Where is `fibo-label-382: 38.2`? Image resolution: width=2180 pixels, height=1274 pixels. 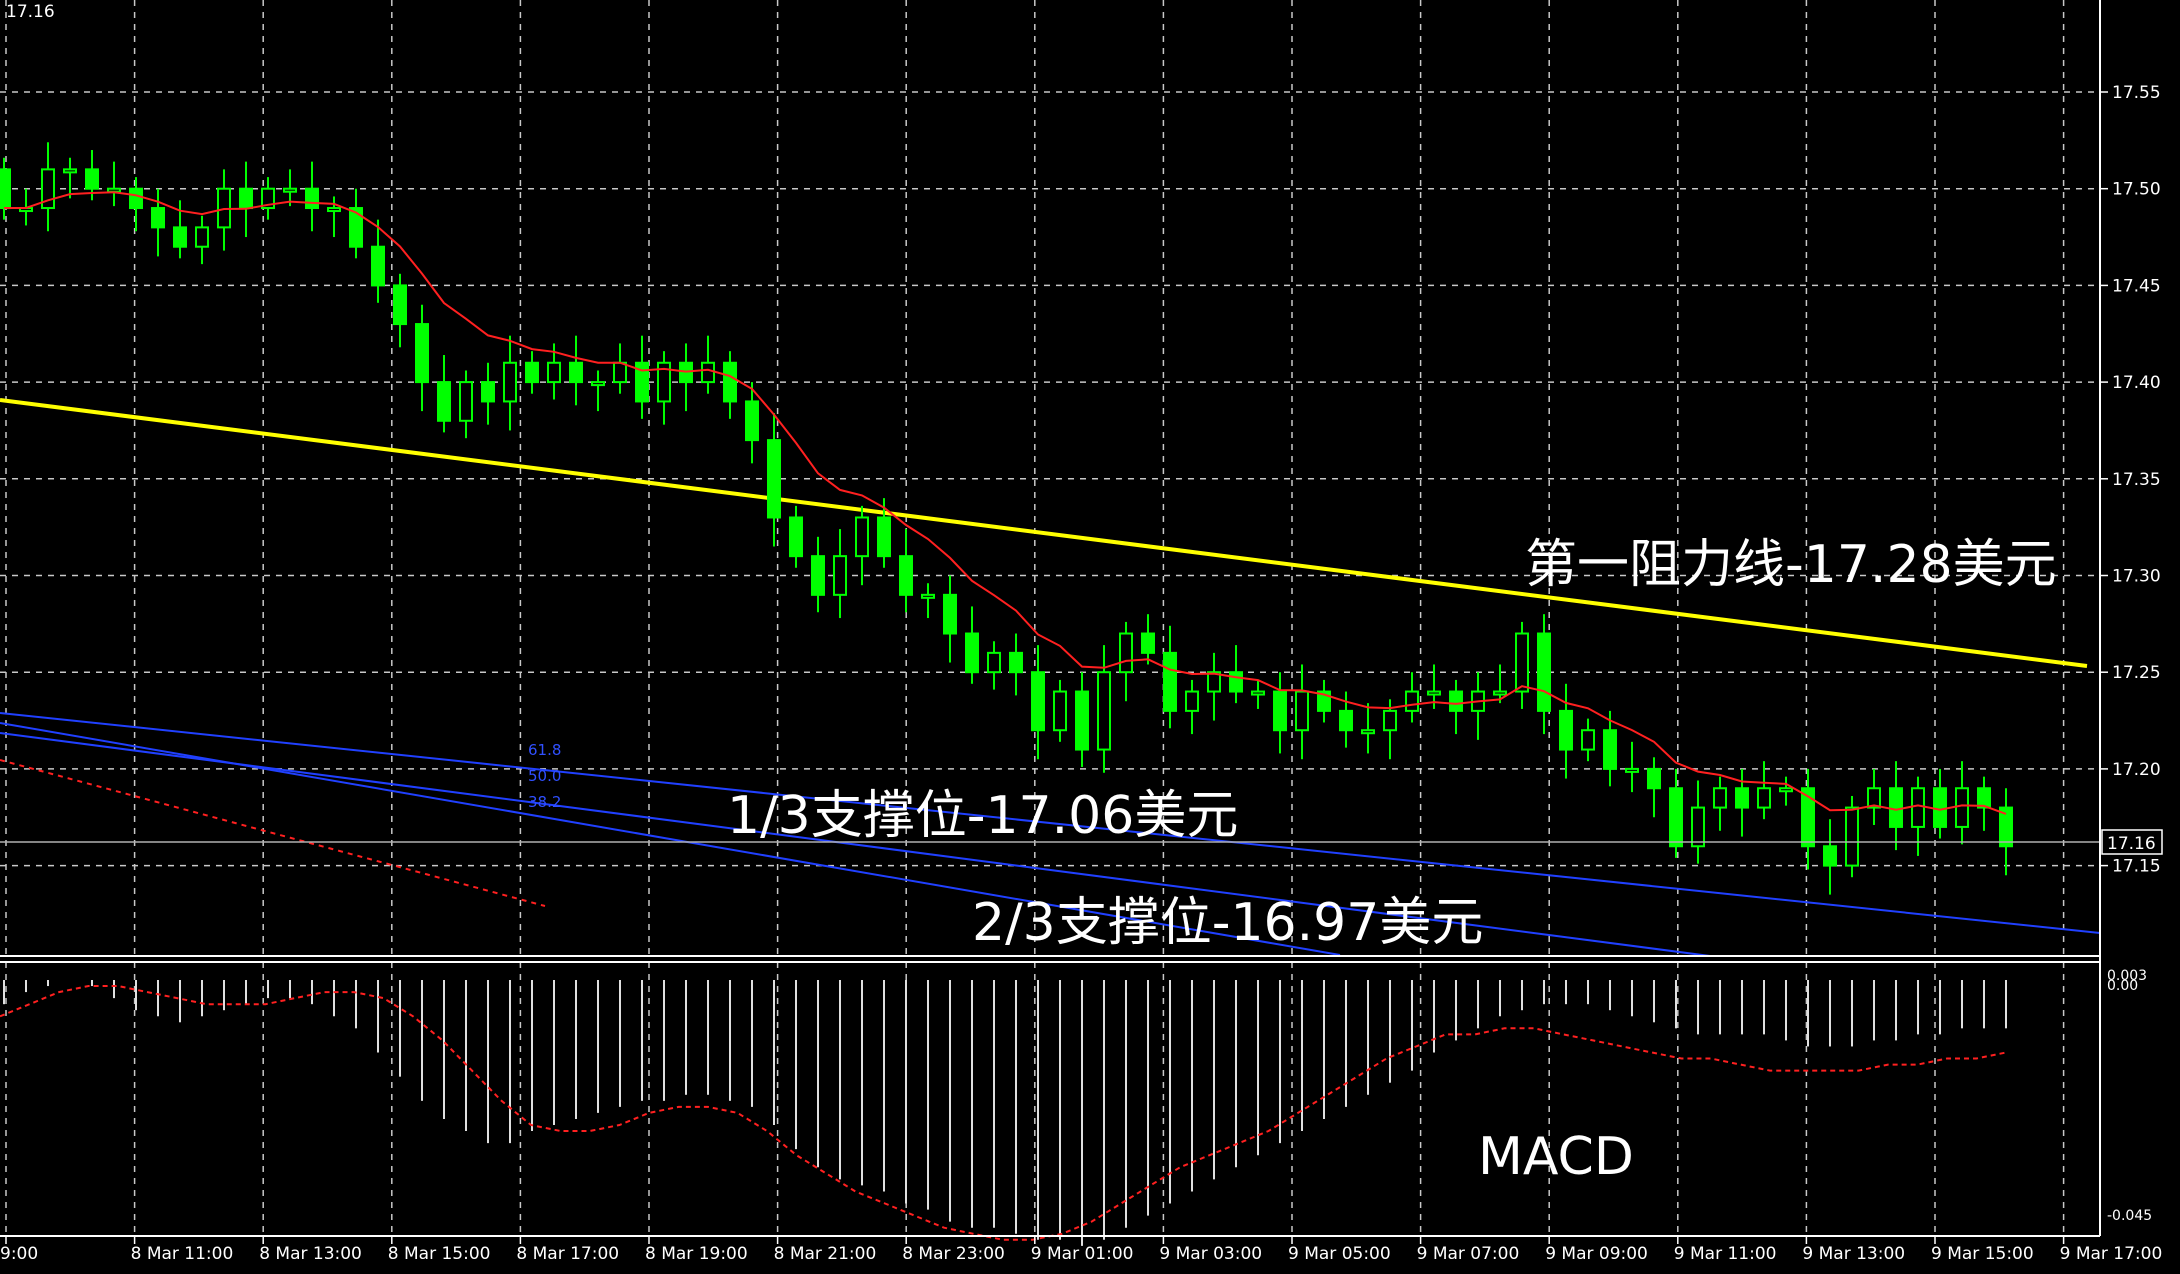
fibo-label-382: 38.2 is located at coordinates (544, 802).